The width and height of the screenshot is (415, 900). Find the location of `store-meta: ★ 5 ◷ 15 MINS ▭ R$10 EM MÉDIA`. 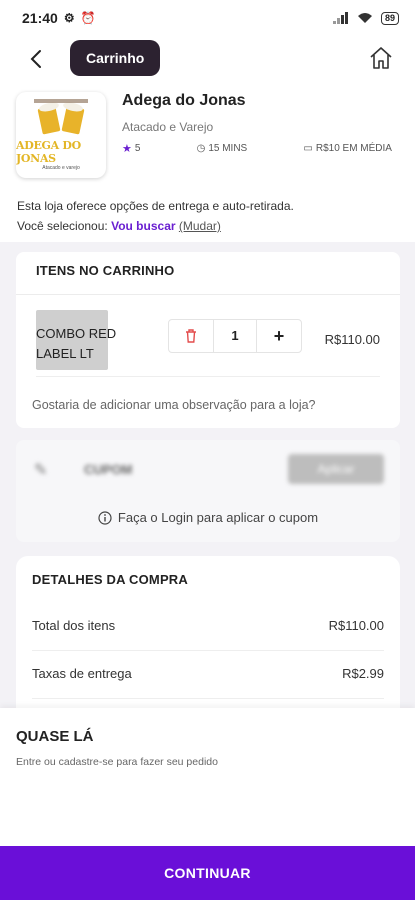

store-meta: ★ 5 ◷ 15 MINS ▭ R$10 EM MÉDIA is located at coordinates (257, 148).